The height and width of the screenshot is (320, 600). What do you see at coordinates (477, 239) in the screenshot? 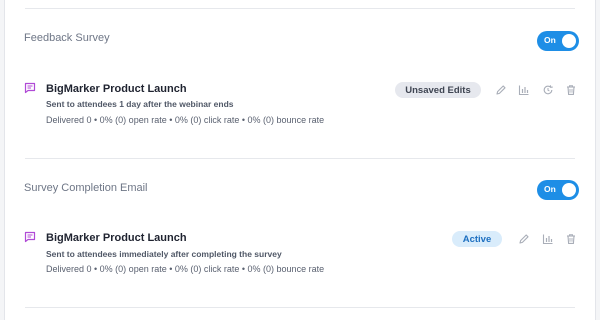
I see `status-badge-active: Active` at bounding box center [477, 239].